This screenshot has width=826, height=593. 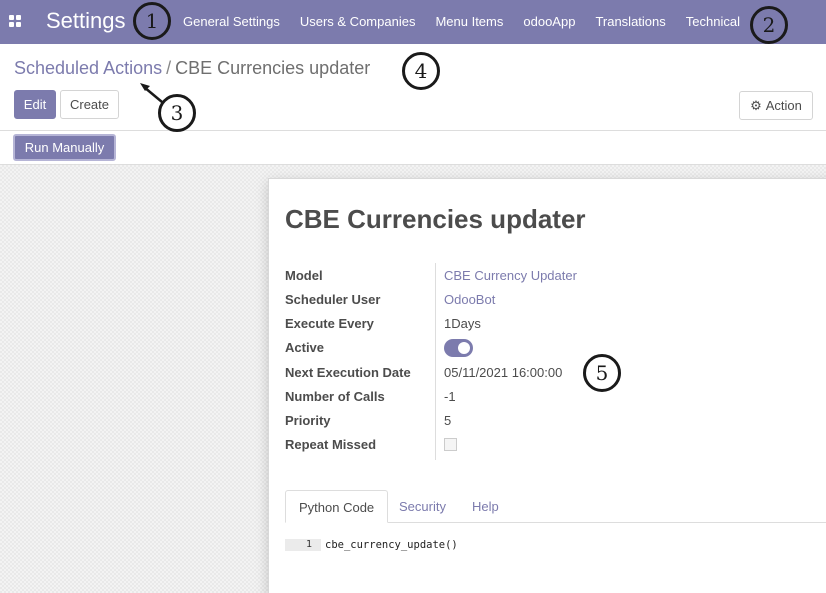 I want to click on menu-item-general-settings: General Settings, so click(x=231, y=22).